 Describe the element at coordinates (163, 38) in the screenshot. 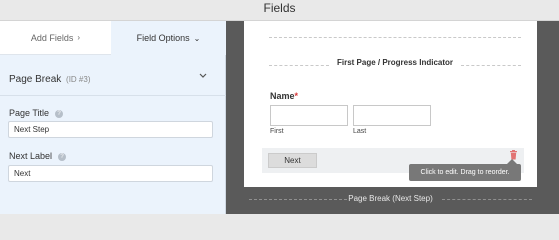

I see `tab-field-options-label: Field Options` at that location.